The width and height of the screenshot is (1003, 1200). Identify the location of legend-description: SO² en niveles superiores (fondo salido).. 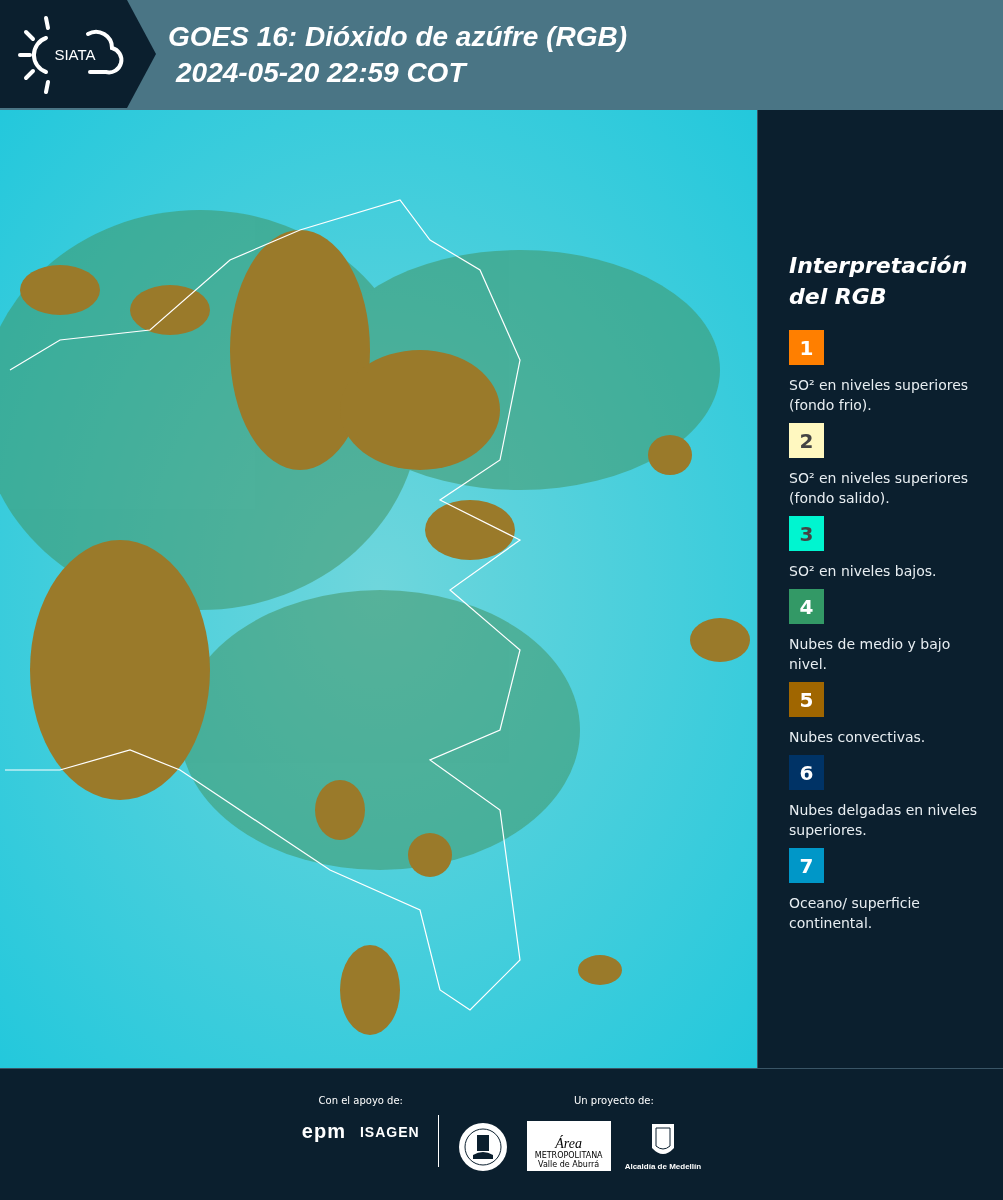
(879, 488).